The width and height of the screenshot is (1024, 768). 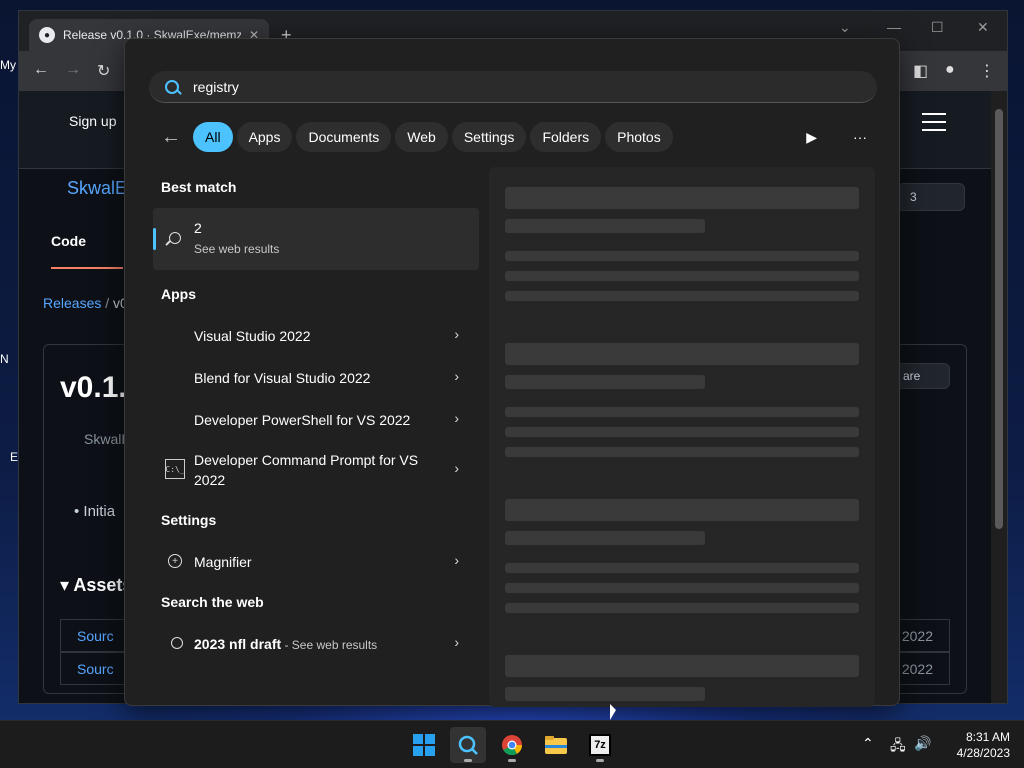 I want to click on app-label: Developer PowerShell for VS 2022, so click(x=302, y=420).